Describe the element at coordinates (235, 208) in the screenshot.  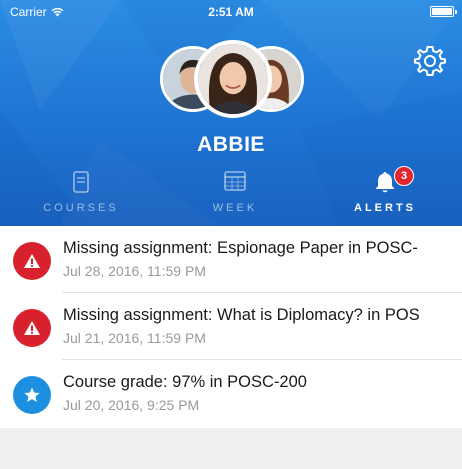
I see `tab-week-label: WEEK` at that location.